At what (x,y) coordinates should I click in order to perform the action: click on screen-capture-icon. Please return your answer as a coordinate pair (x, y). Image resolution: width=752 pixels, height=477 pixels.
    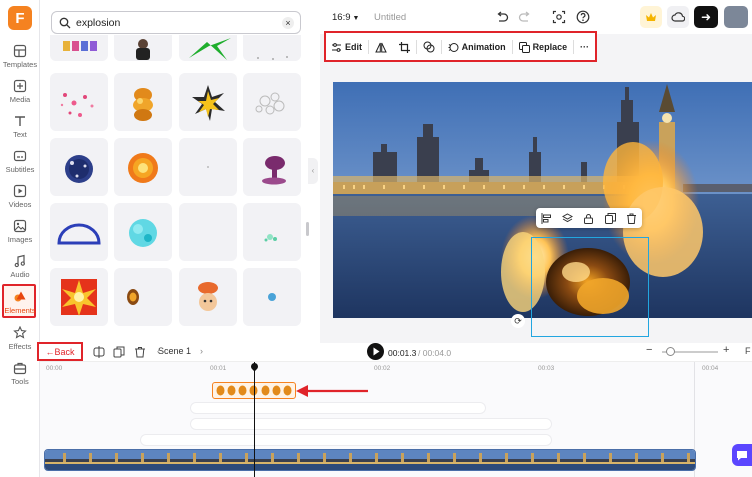
    Looking at the image, I should click on (559, 17).